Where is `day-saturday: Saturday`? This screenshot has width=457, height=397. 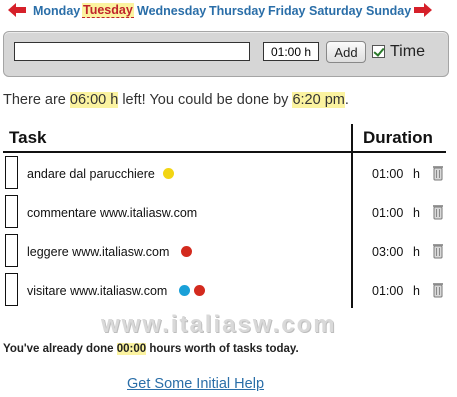 day-saturday: Saturday is located at coordinates (336, 11).